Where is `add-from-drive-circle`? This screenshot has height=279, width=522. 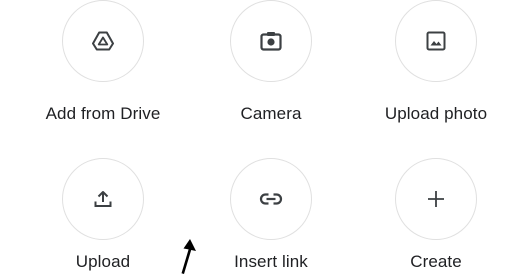 add-from-drive-circle is located at coordinates (103, 41).